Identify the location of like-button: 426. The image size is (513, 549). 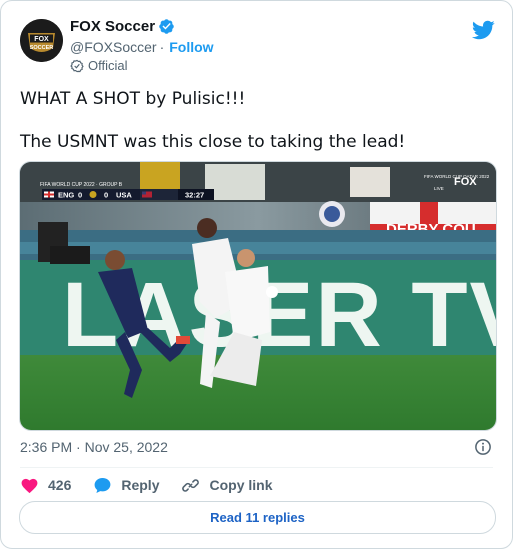
(45, 485).